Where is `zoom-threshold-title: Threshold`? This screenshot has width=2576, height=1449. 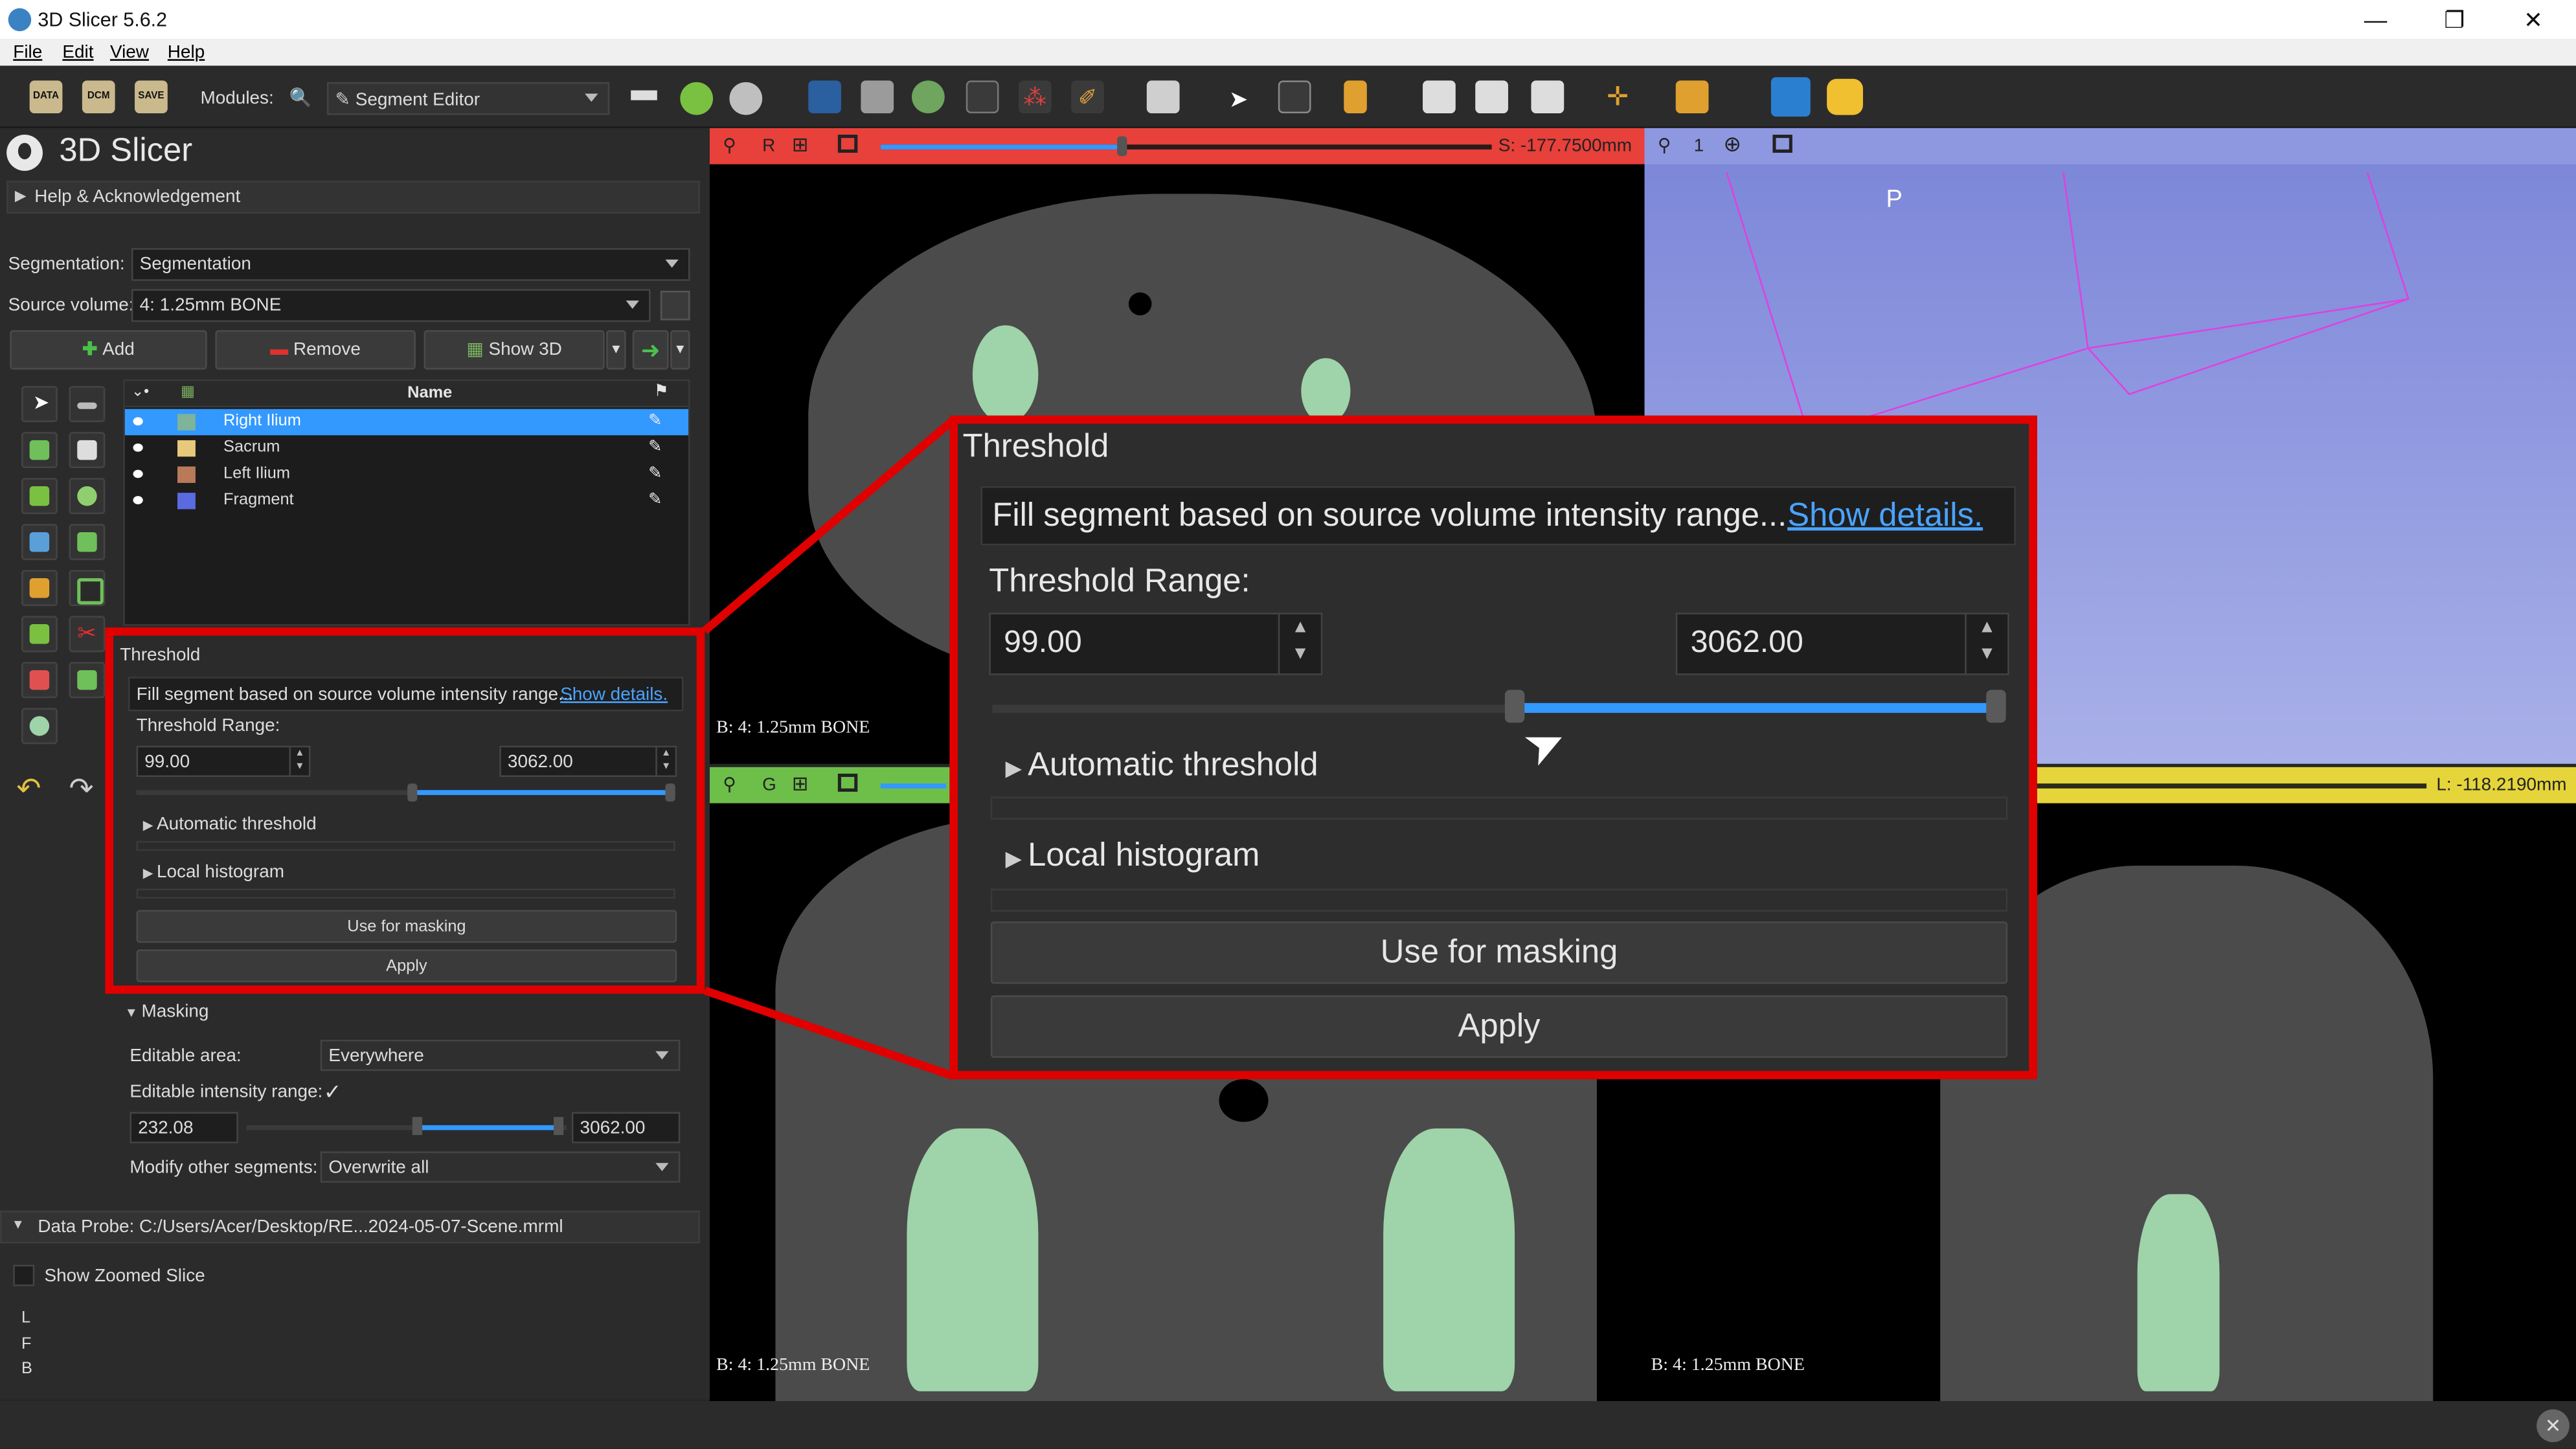
zoom-threshold-title: Threshold is located at coordinates (1035, 447).